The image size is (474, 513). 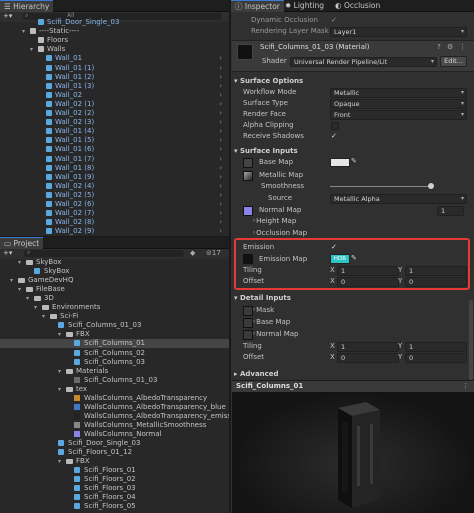 I want to click on help-icon: ?, so click(x=439, y=47).